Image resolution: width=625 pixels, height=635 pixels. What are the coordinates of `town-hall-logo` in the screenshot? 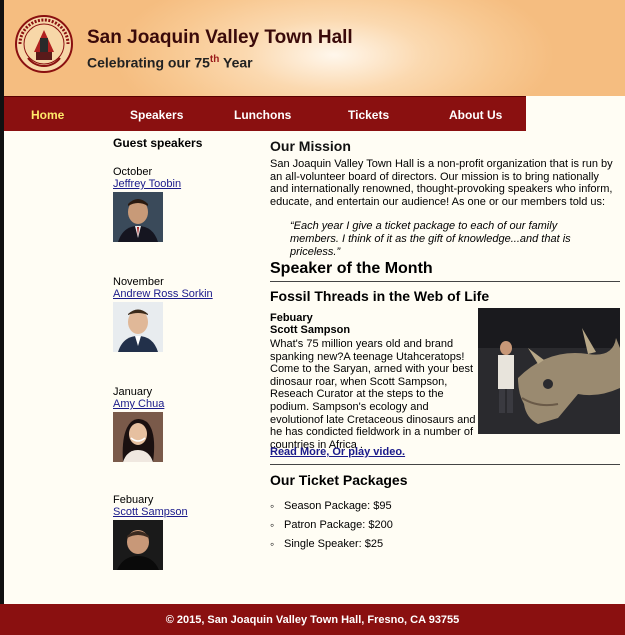 It's located at (44, 44).